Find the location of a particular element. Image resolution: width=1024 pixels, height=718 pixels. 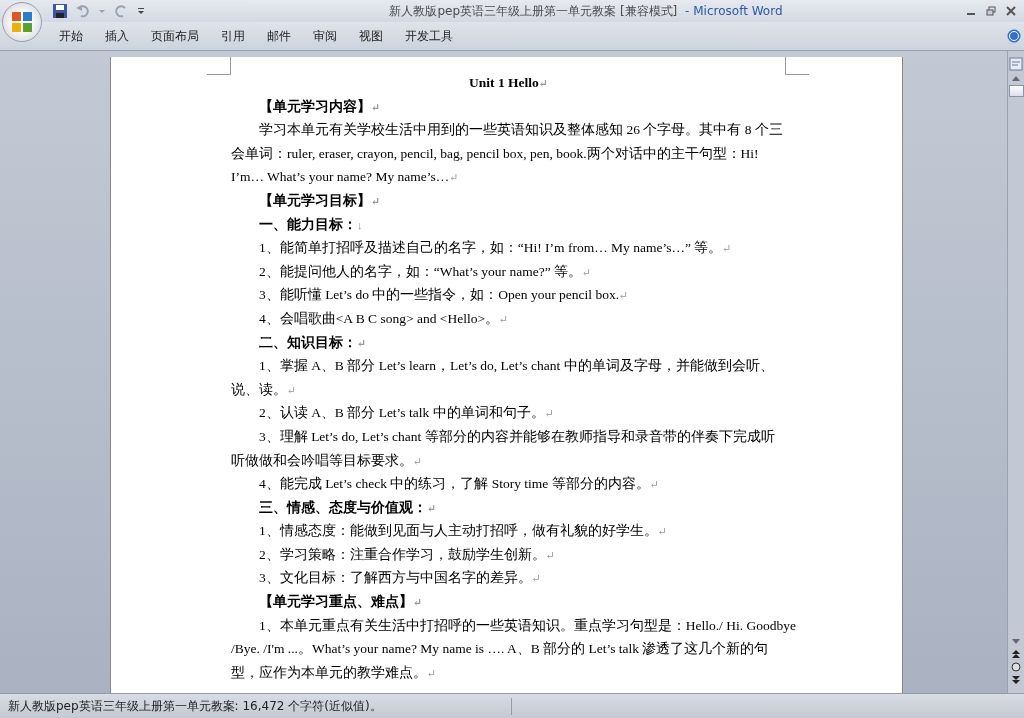

paragraph-line: 会单词：ruler, eraser, crayon, pencil, bag, pencil box, pen, book.两个对话中的主干句型：Hi! is located at coordinates (495, 153).